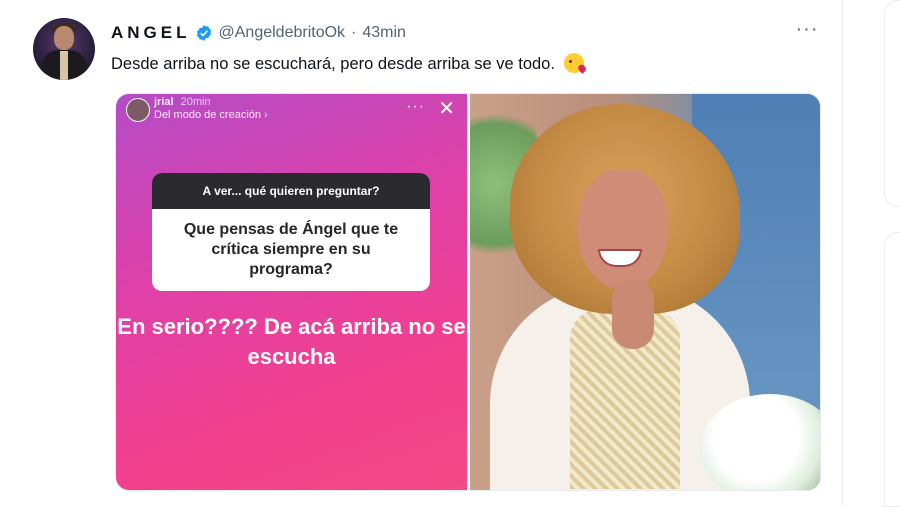 This screenshot has height=507, width=900. I want to click on story-username: jrial, so click(164, 102).